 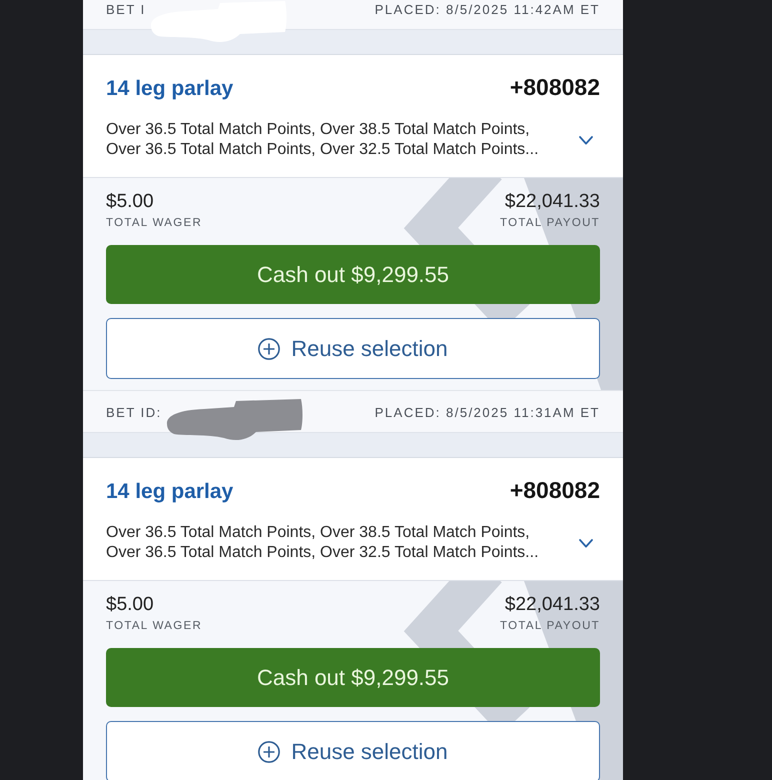 I want to click on placed-timestamp: PLACED: 8/5/2025 11:42AM ET, so click(x=487, y=9).